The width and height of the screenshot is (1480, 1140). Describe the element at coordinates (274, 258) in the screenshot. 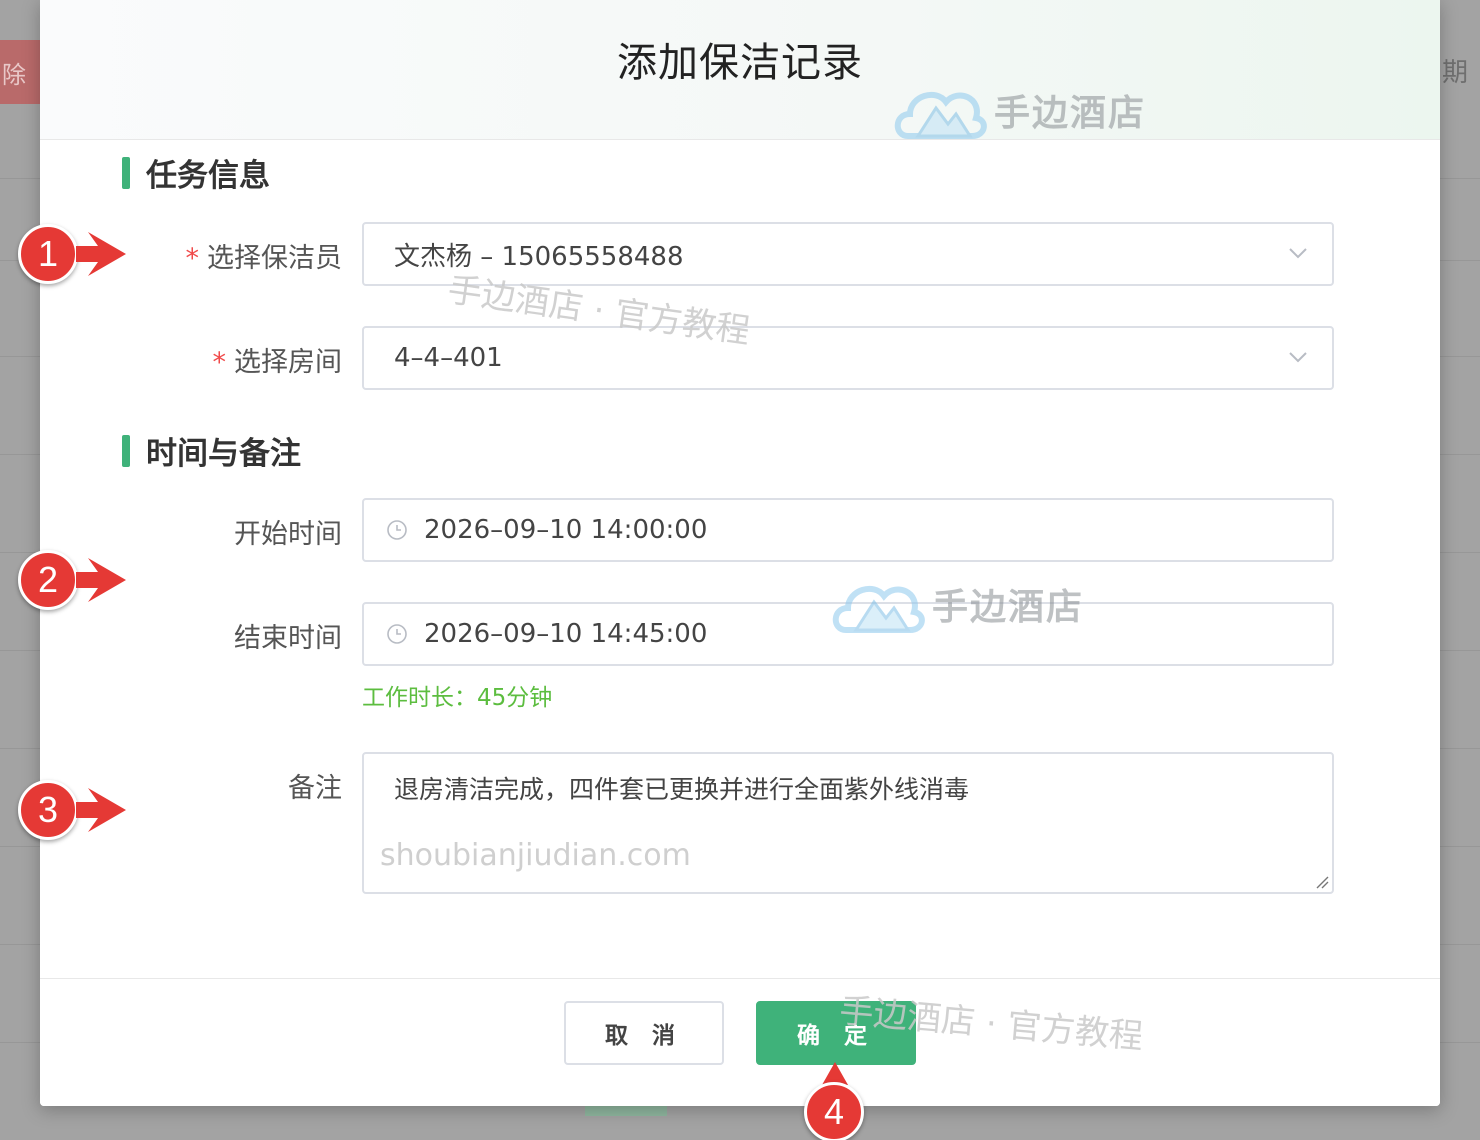

I see `cleaner-label-text: 选择保洁员` at that location.